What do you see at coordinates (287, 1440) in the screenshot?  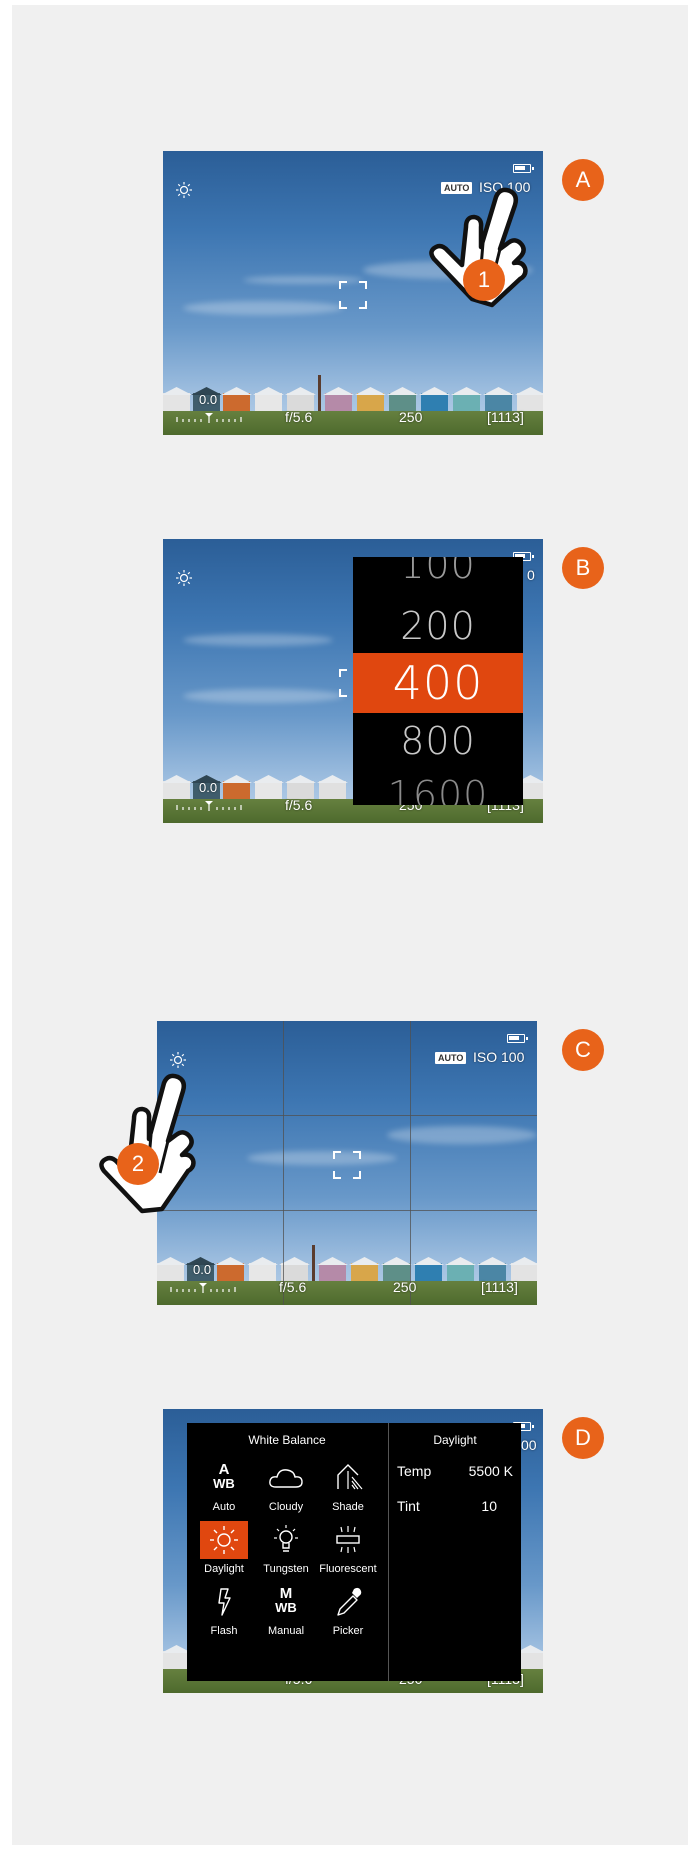 I see `white-balance-title: White Balance` at bounding box center [287, 1440].